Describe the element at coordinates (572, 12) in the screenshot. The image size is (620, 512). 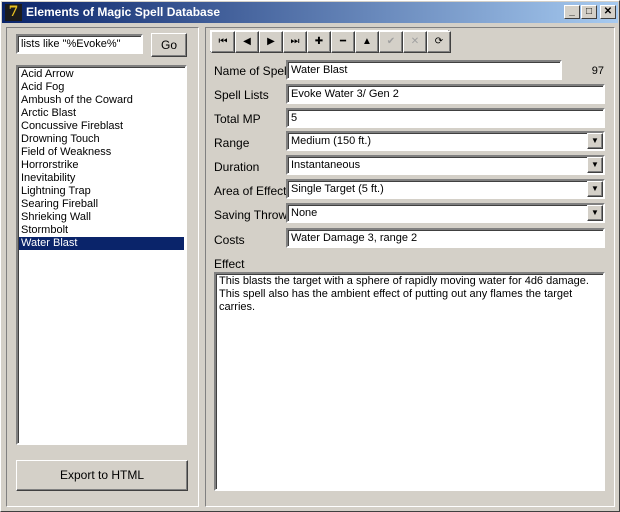
I see `minimize-button: _` at that location.